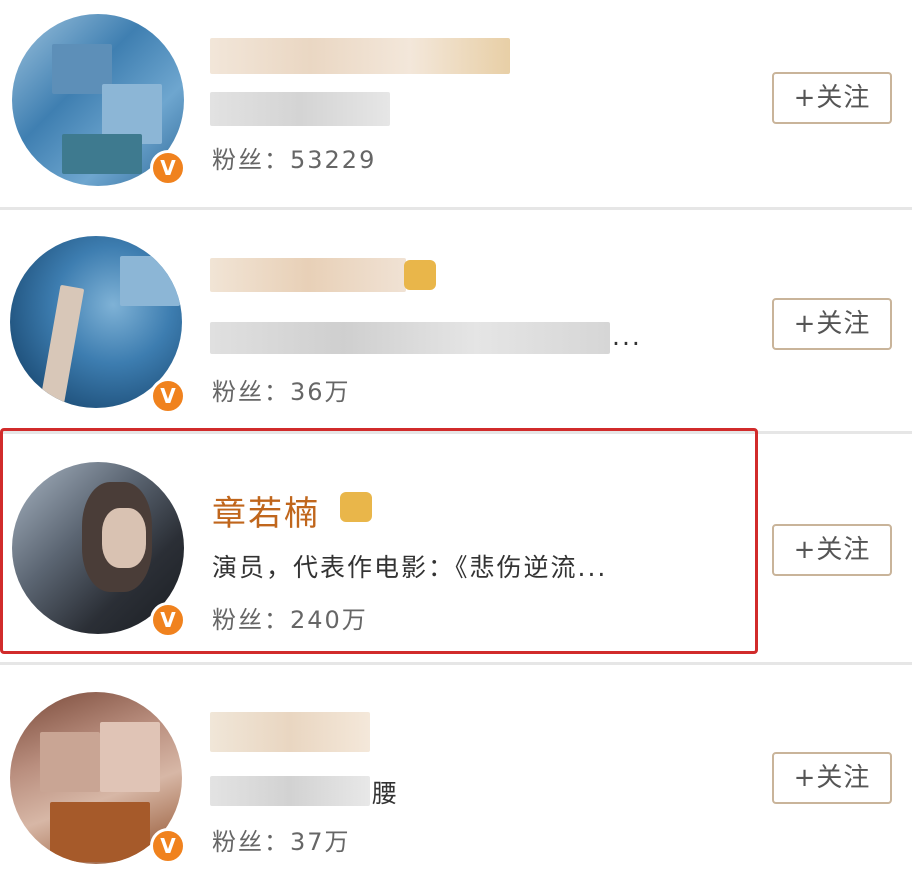  What do you see at coordinates (320, 842) in the screenshot?
I see `fans-value: 37万` at bounding box center [320, 842].